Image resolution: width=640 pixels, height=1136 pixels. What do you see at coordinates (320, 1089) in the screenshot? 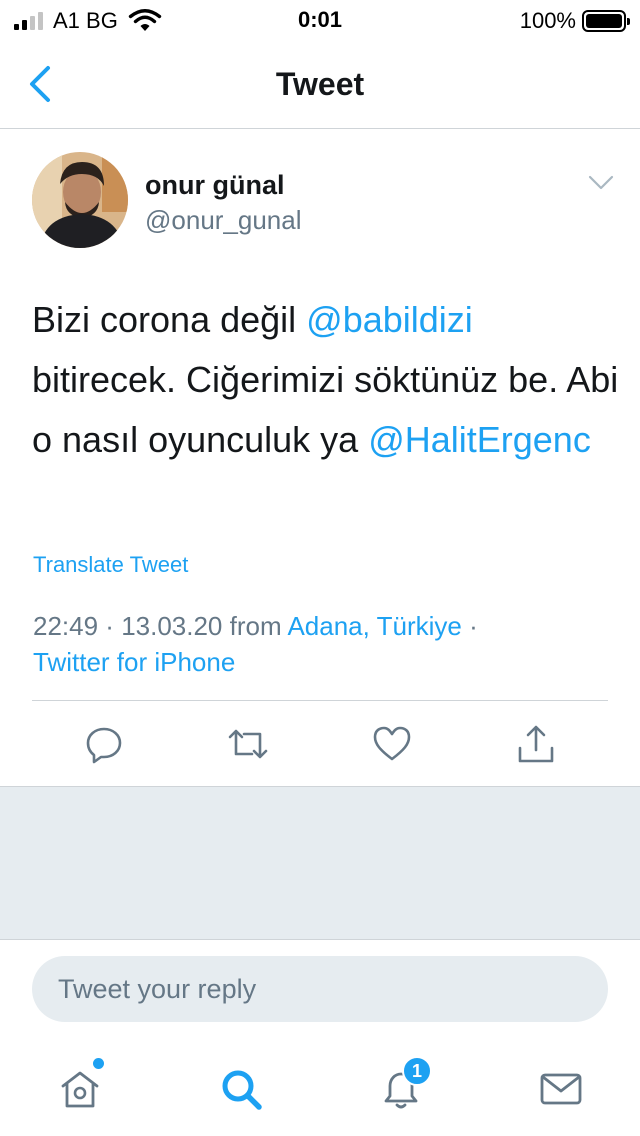
I see `tab-bar: 1` at bounding box center [320, 1089].